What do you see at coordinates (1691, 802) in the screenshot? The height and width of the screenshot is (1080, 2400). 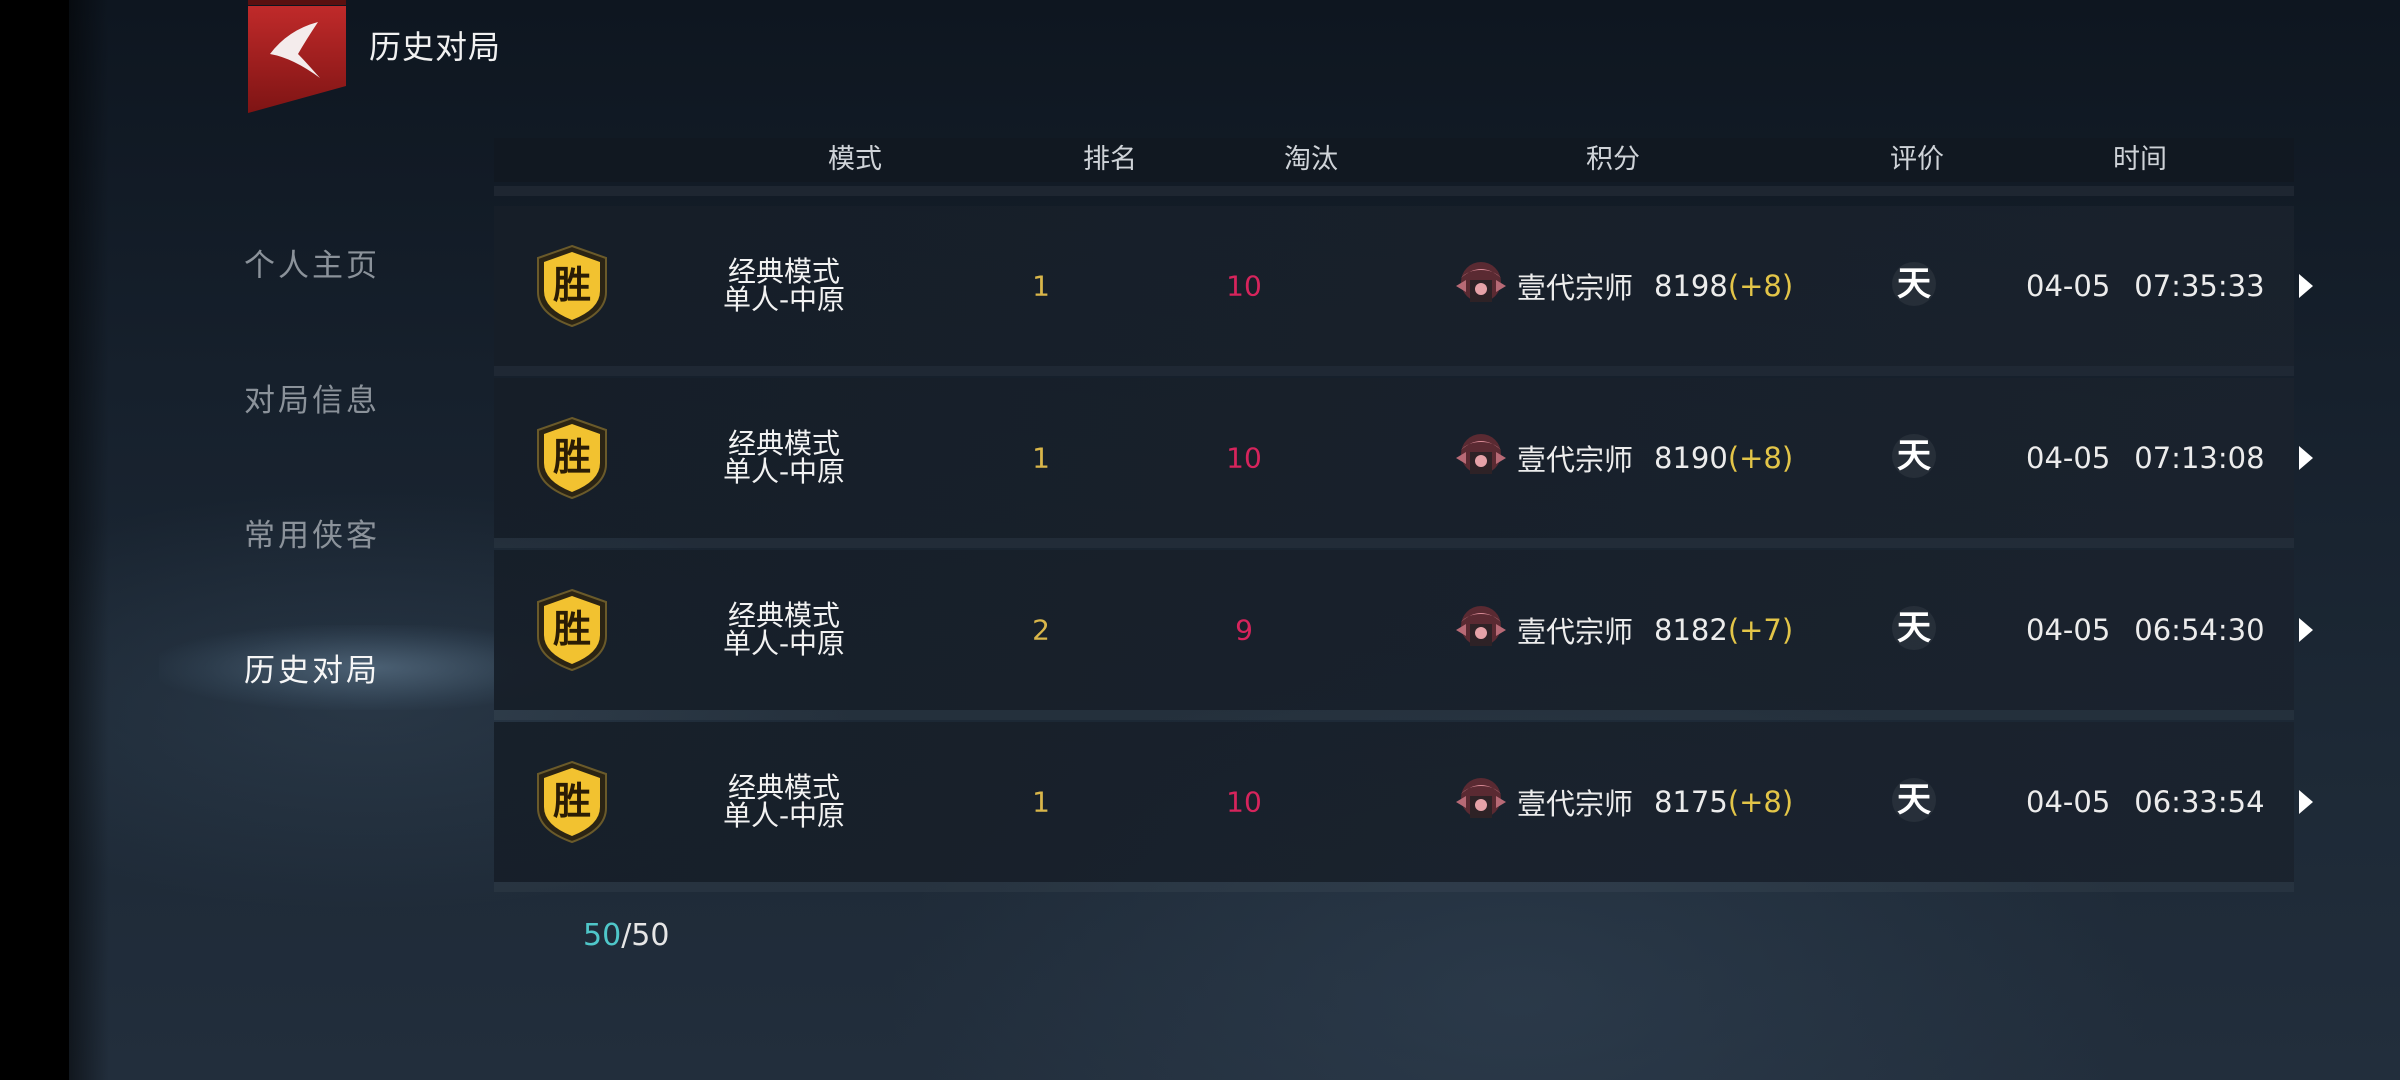 I see `score-value: 8175` at bounding box center [1691, 802].